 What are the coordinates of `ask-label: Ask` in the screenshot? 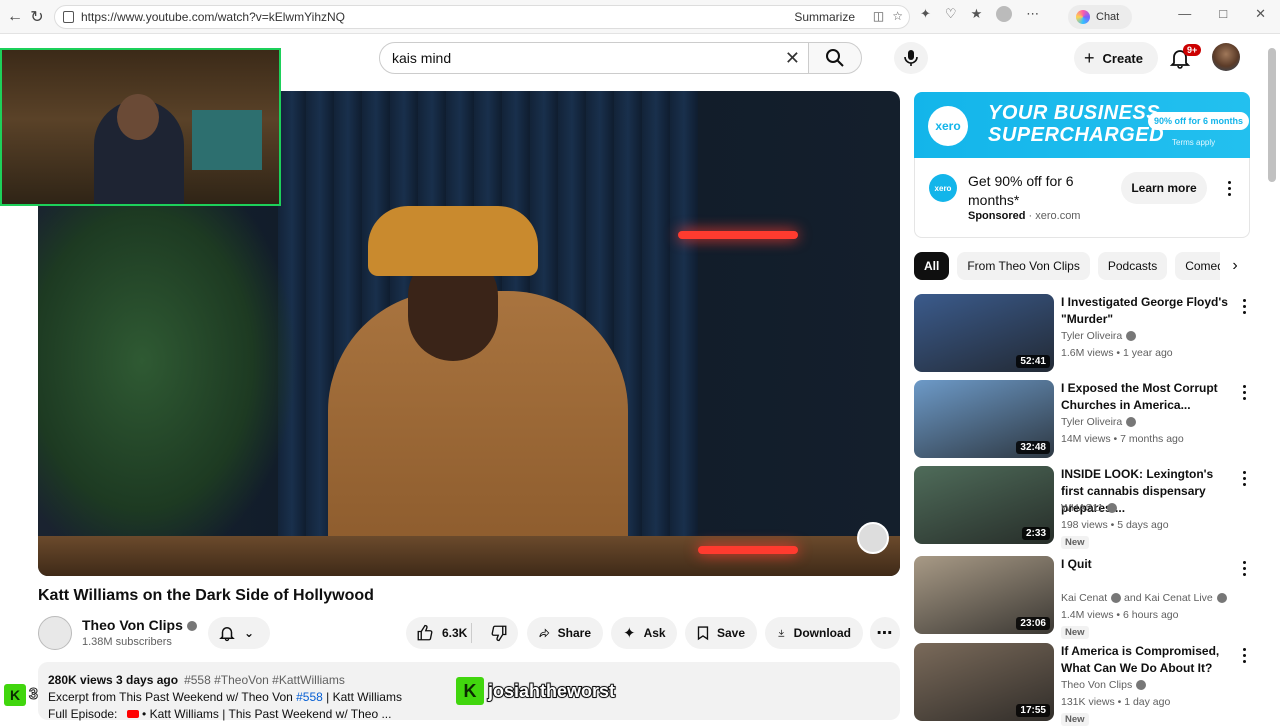 It's located at (654, 633).